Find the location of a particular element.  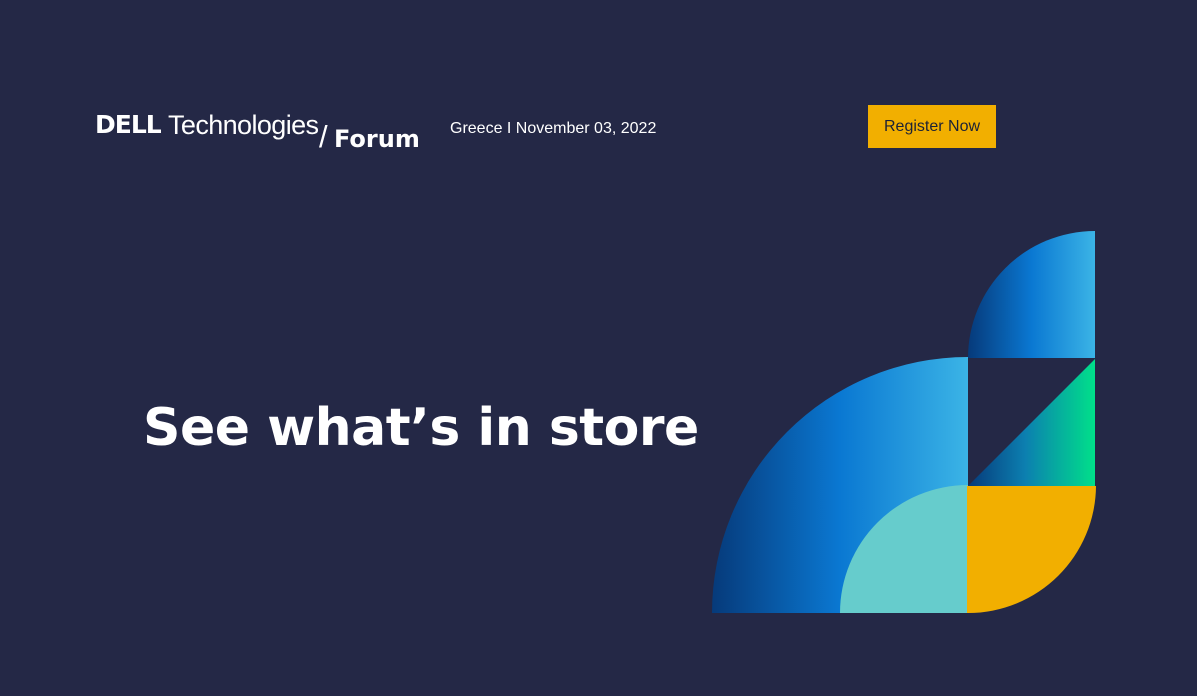

graphic-green-triangle is located at coordinates (1031, 422).